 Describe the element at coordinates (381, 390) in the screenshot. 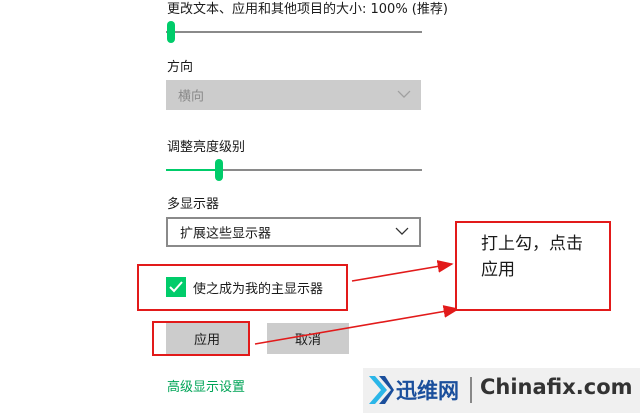

I see `brand-logo-icon` at that location.